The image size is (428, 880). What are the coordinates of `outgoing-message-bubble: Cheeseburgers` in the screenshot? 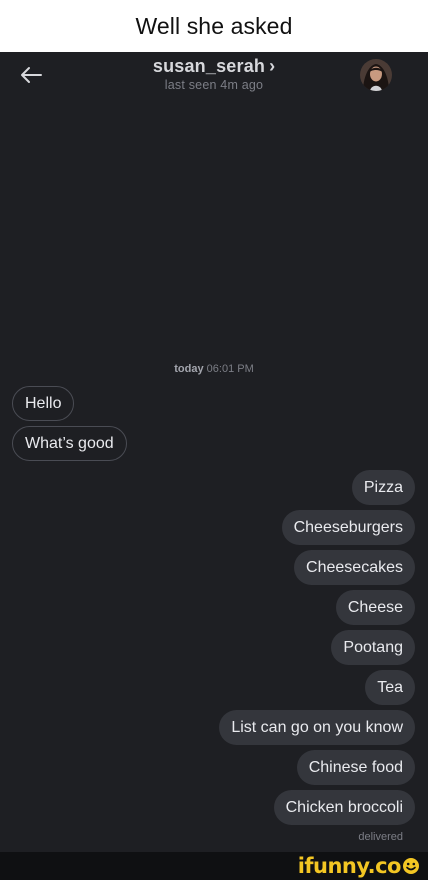 It's located at (348, 527).